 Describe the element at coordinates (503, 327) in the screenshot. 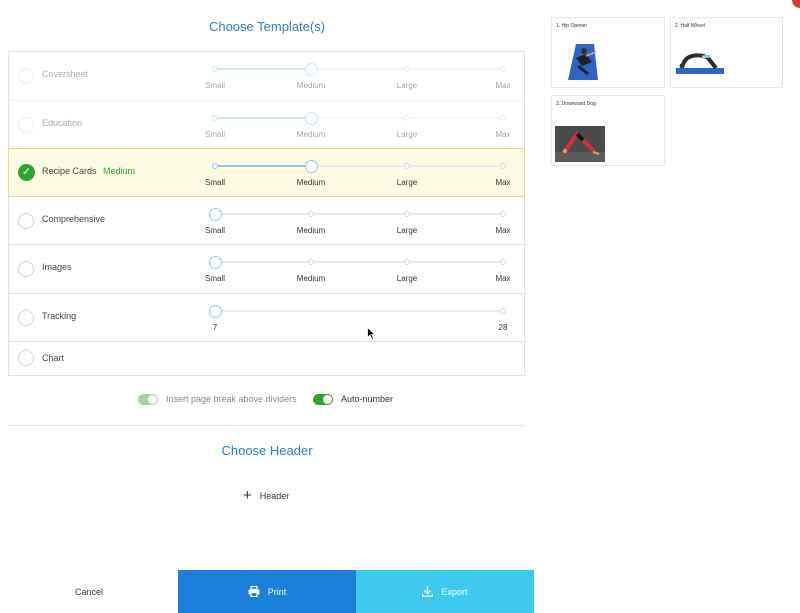

I see `slider-label: 28` at that location.